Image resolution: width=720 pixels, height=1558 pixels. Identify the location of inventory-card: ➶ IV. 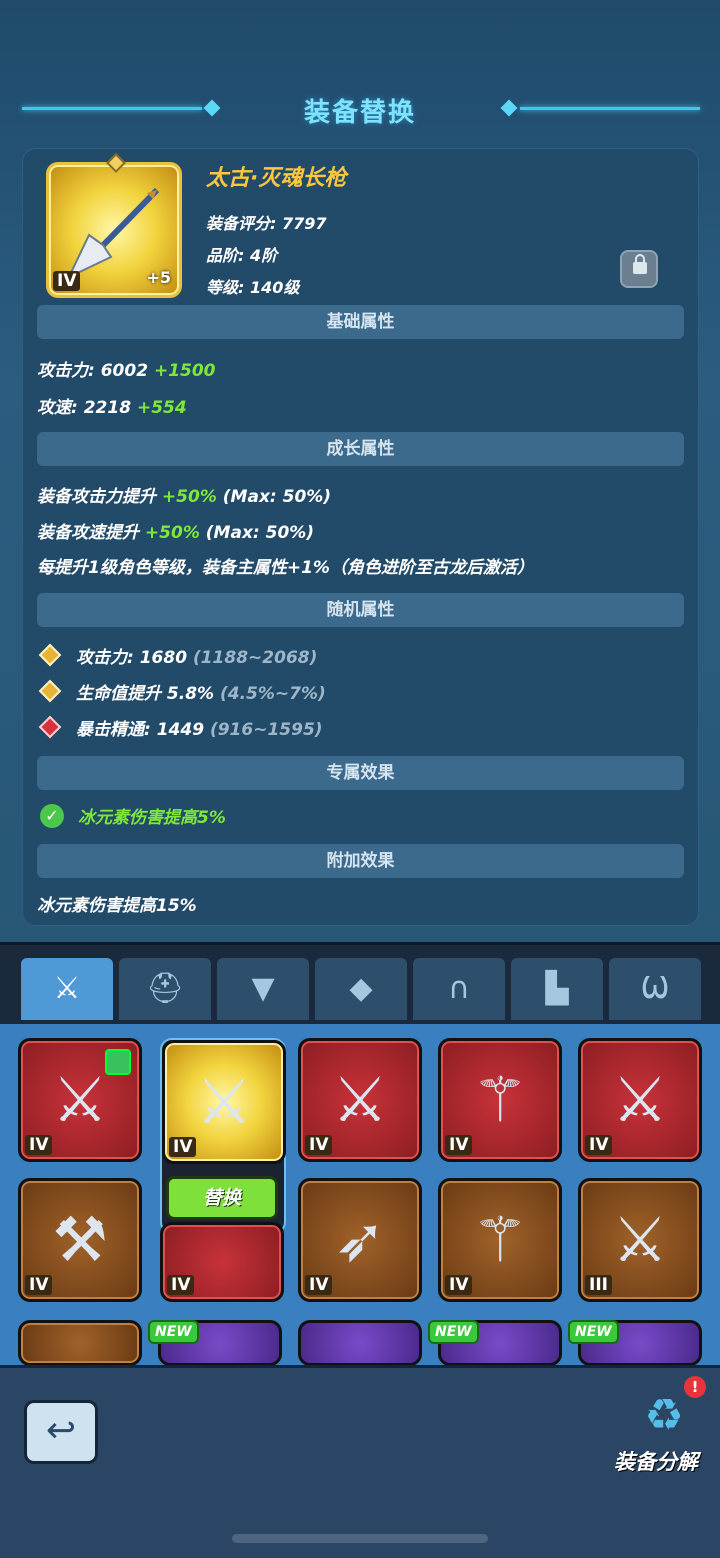
(360, 1240).